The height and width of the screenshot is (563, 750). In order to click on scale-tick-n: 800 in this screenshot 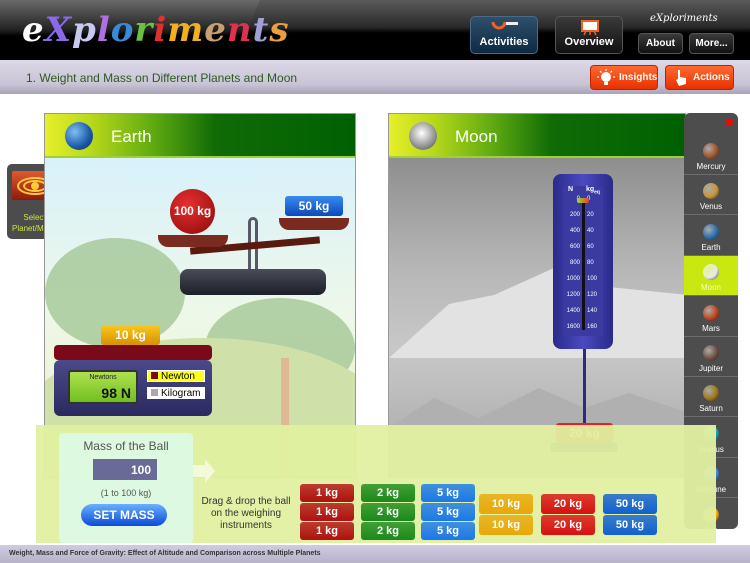, I will do `click(574, 263)`.